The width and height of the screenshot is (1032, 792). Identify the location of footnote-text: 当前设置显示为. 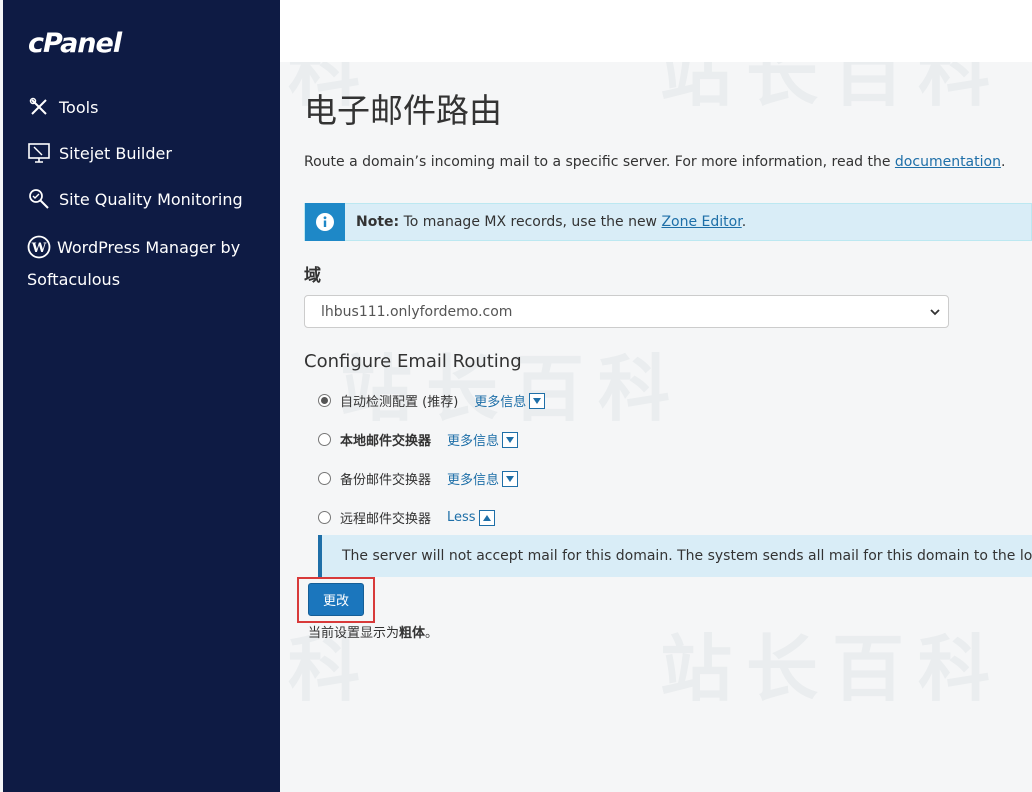
(354, 633).